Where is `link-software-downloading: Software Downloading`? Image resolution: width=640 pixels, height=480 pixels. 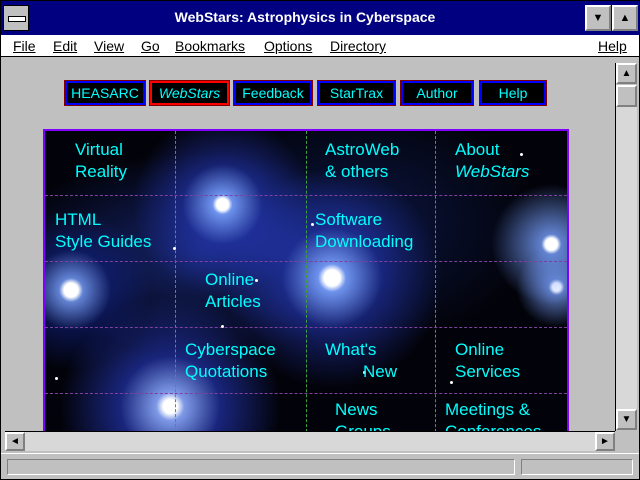 link-software-downloading: Software Downloading is located at coordinates (364, 231).